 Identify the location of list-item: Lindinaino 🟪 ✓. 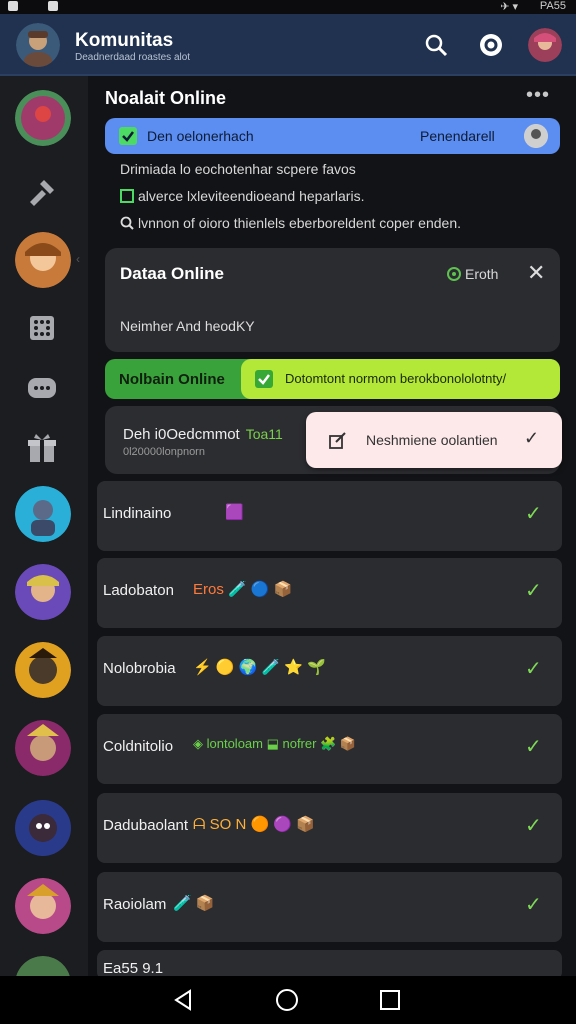
(329, 516).